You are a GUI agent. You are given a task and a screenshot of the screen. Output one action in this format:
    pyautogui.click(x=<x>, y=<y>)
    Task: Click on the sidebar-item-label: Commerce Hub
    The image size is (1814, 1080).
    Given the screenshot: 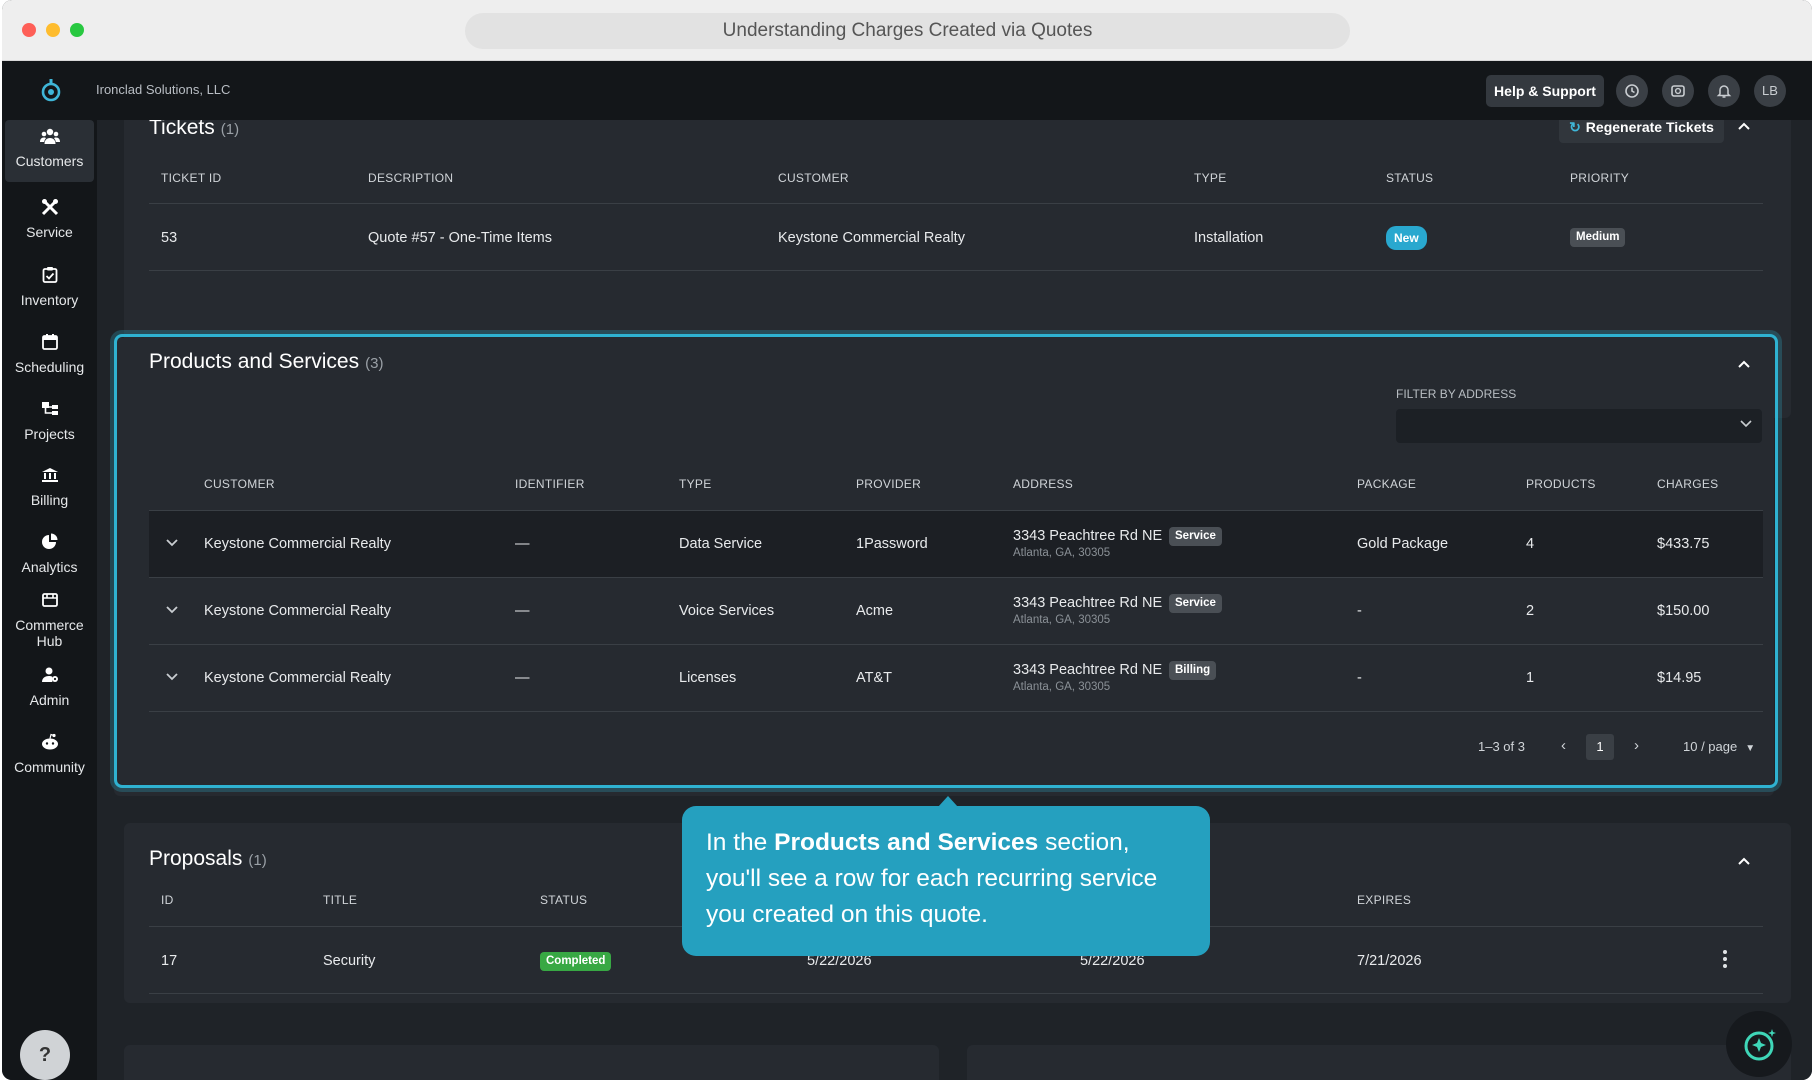 What is the action you would take?
    pyautogui.click(x=49, y=633)
    